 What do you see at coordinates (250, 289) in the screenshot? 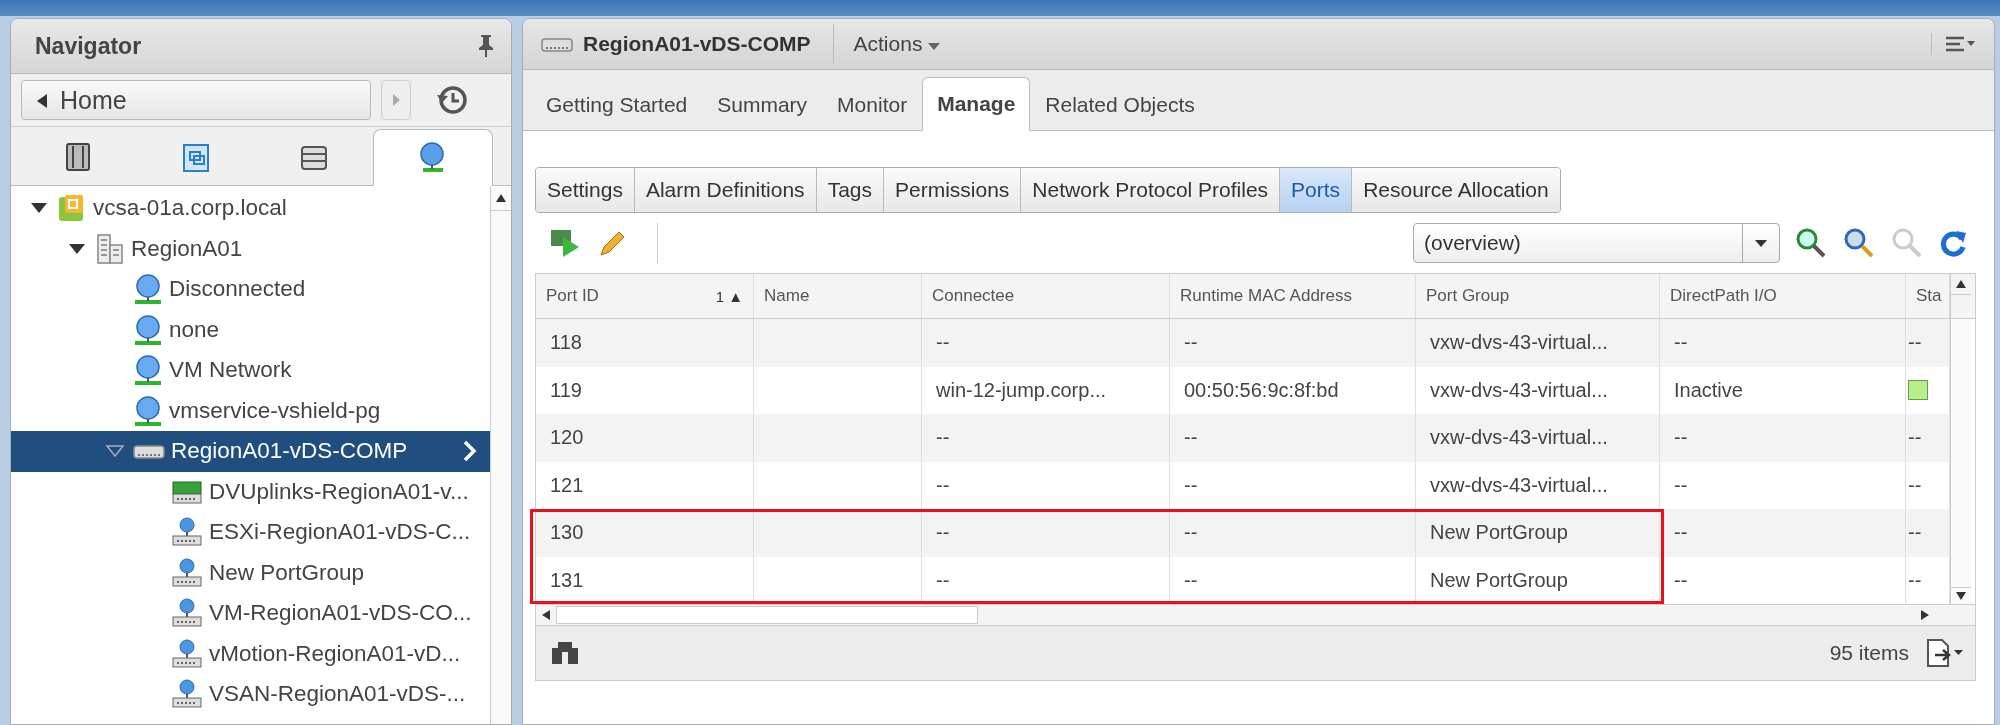
I see `tree-item: Disconnected` at bounding box center [250, 289].